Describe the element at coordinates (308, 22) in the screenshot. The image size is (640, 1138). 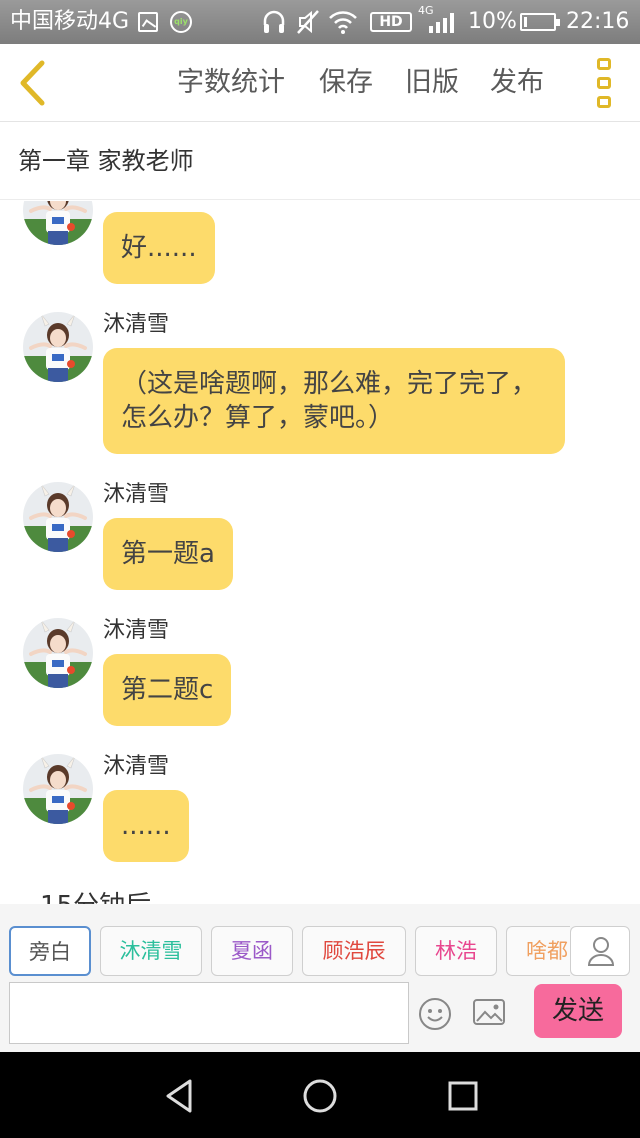
I see `mute-icon` at that location.